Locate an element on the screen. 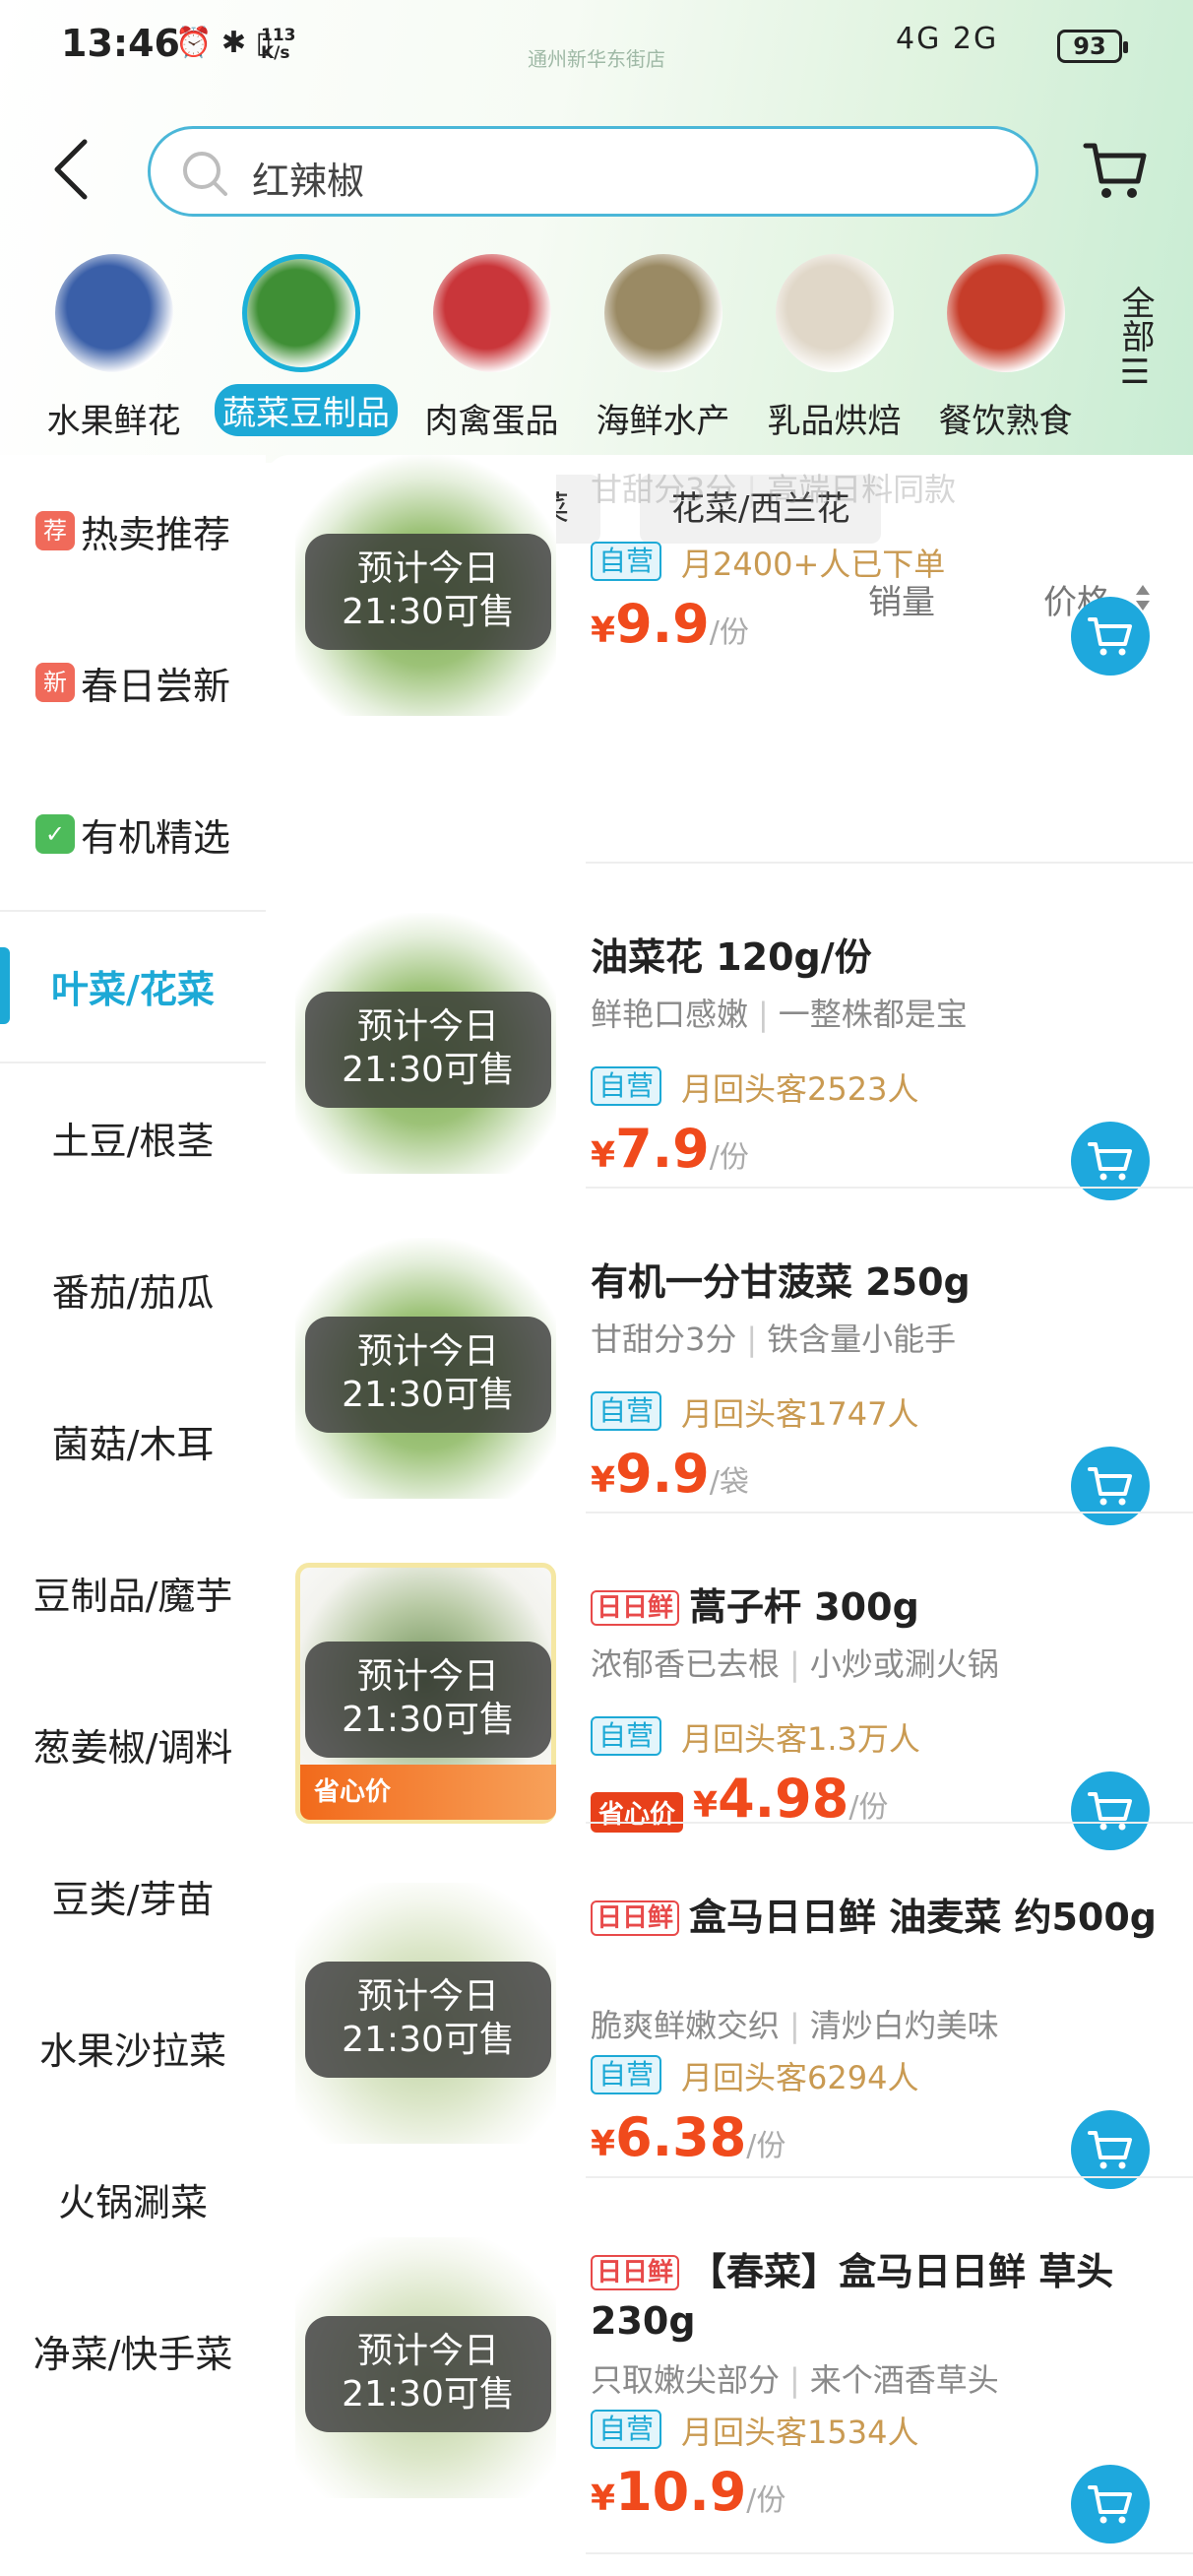 This screenshot has height=2576, width=1193. sidebar-item: 新春日尝新 is located at coordinates (133, 682).